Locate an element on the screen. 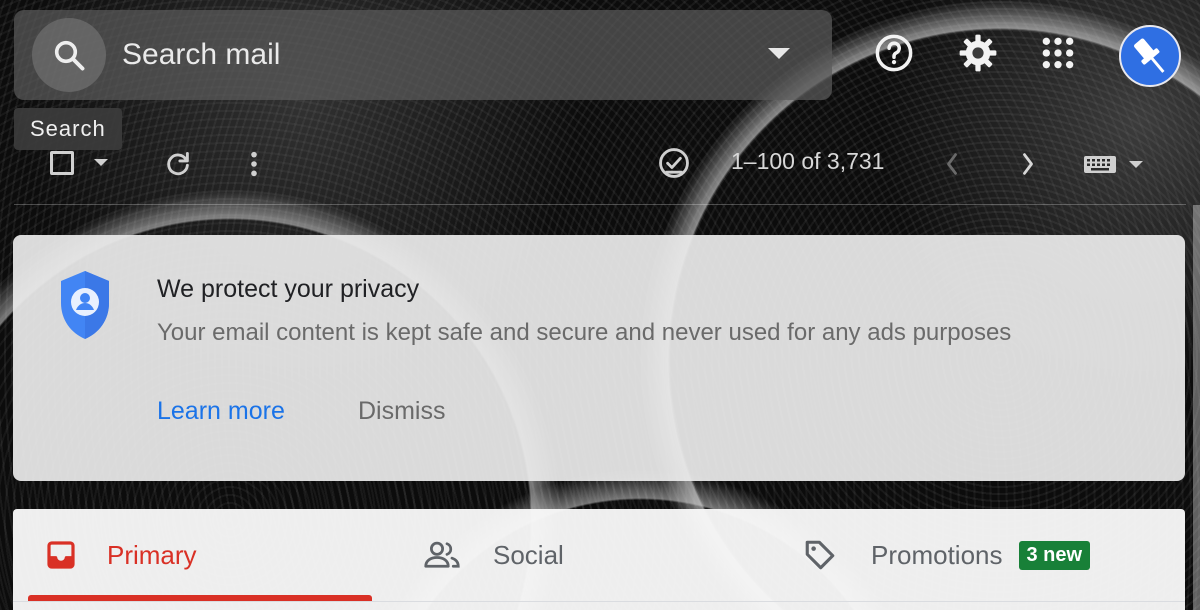 This screenshot has width=1200, height=610. search-input: Search mail is located at coordinates (201, 55).